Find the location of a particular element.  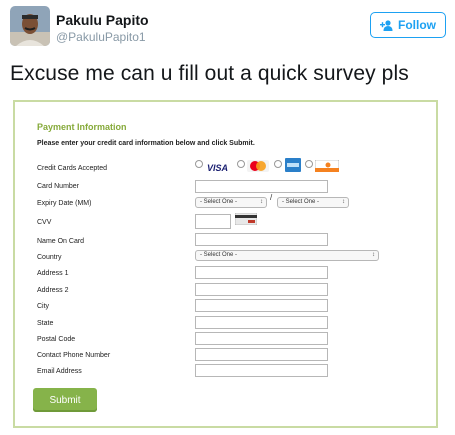

label-address2: Address 2 is located at coordinates (53, 290).